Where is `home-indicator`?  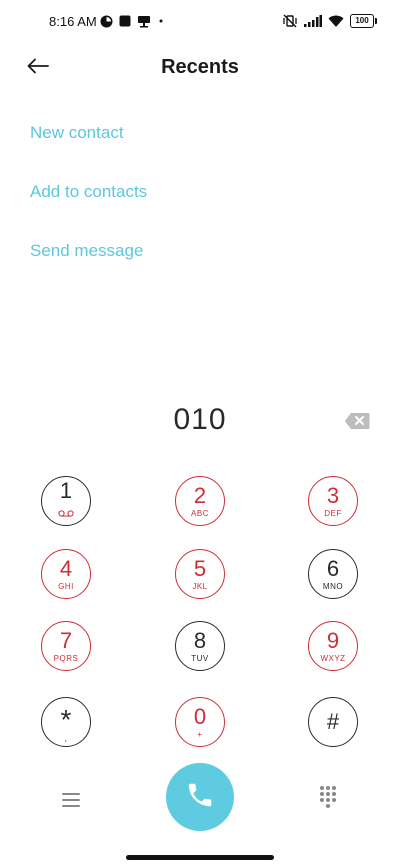 home-indicator is located at coordinates (200, 857).